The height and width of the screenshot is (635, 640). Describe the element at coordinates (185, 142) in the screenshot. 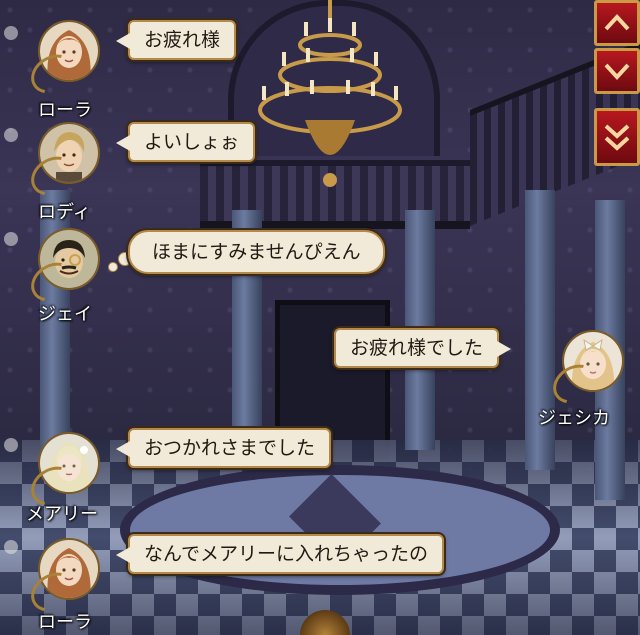

I see `chat-bubble: よいしょぉ` at that location.